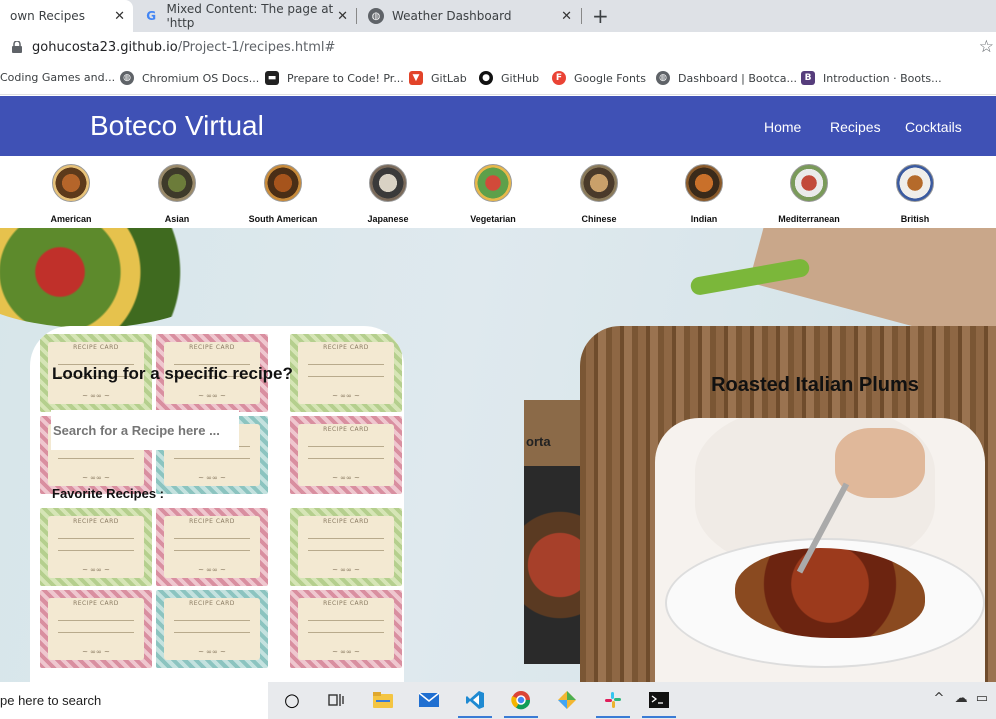 Image resolution: width=996 pixels, height=719 pixels. I want to click on category-label: Japanese, so click(388, 219).